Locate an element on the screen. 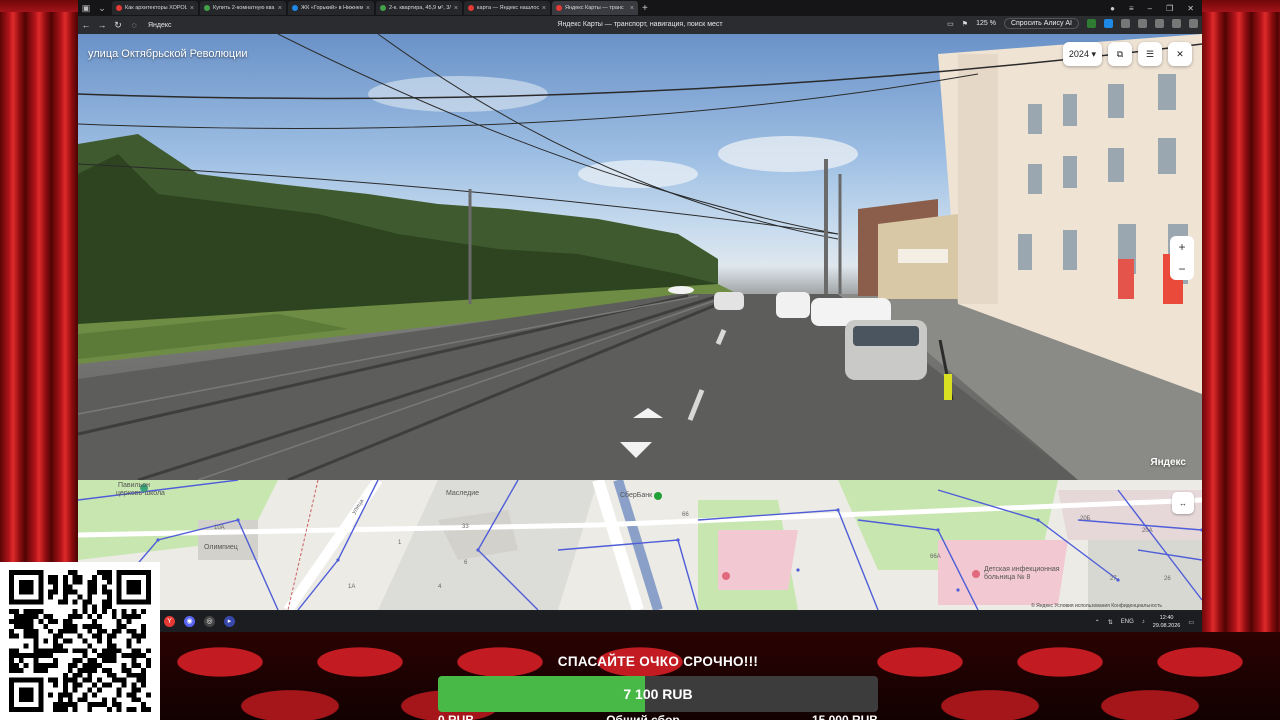 This screenshot has width=1280, height=720. close-window-icon: ✕ is located at coordinates (1190, 8).